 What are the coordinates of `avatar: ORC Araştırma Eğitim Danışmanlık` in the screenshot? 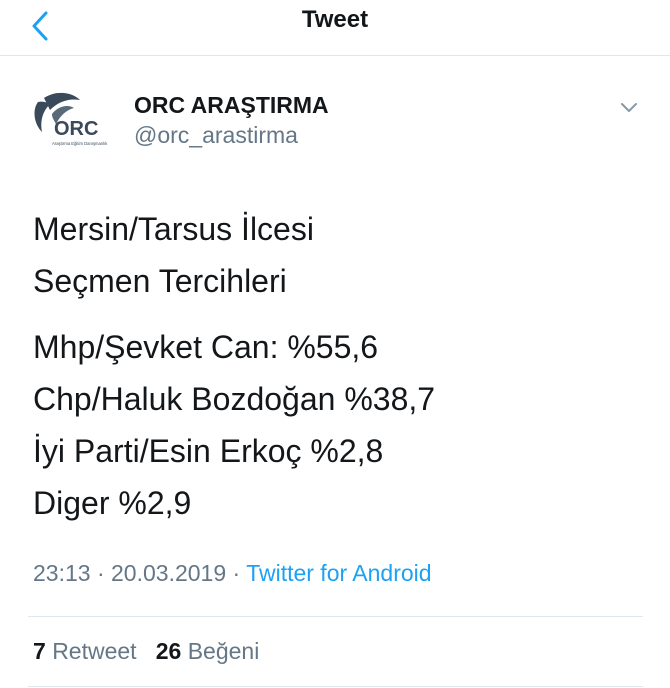 It's located at (78, 119).